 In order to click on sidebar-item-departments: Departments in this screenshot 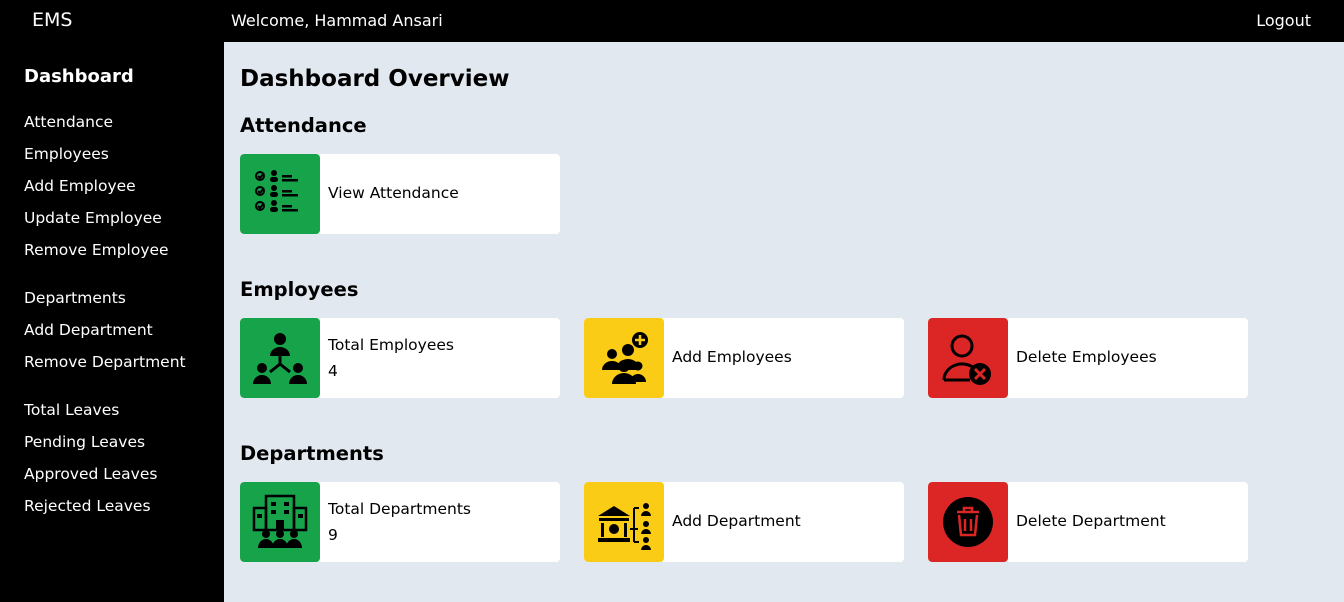, I will do `click(75, 298)`.